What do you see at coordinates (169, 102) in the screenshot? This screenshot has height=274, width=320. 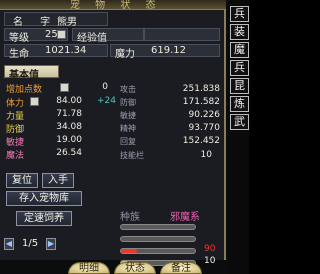 I see `stat-row-defense-r: 防御 171.582` at bounding box center [169, 102].